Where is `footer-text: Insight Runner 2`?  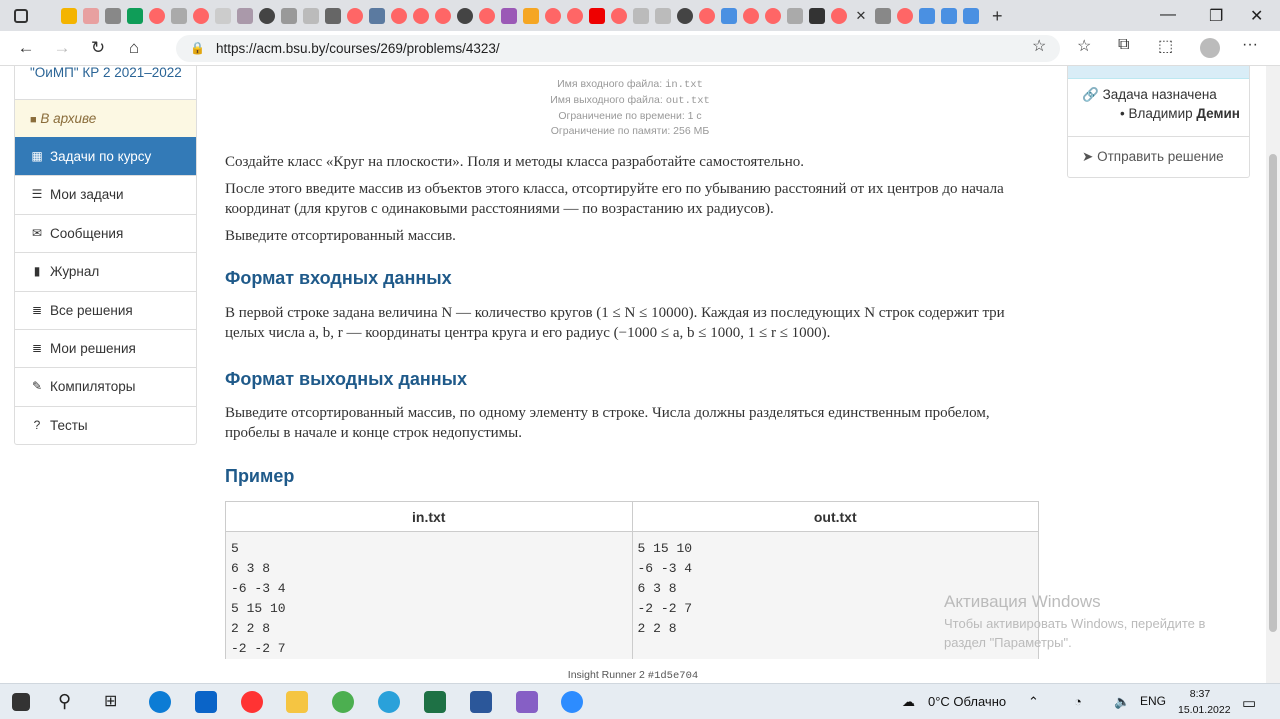 footer-text: Insight Runner 2 is located at coordinates (606, 675).